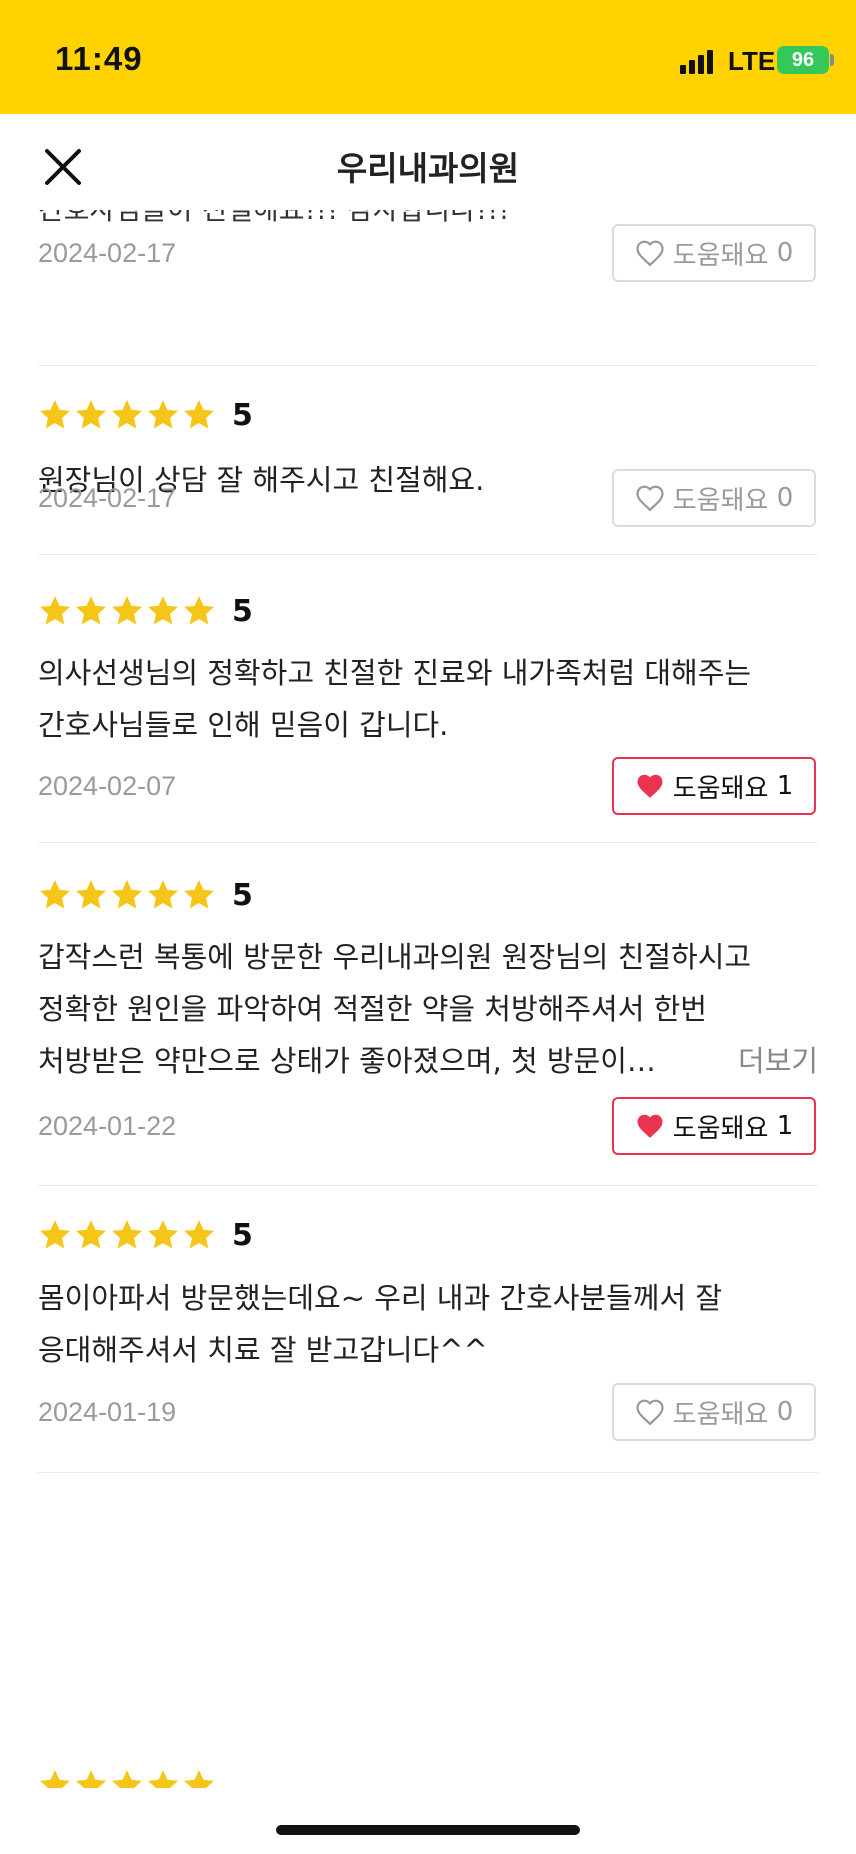 The image size is (856, 1854). Describe the element at coordinates (99, 58) in the screenshot. I see `status-time: 11:49` at that location.